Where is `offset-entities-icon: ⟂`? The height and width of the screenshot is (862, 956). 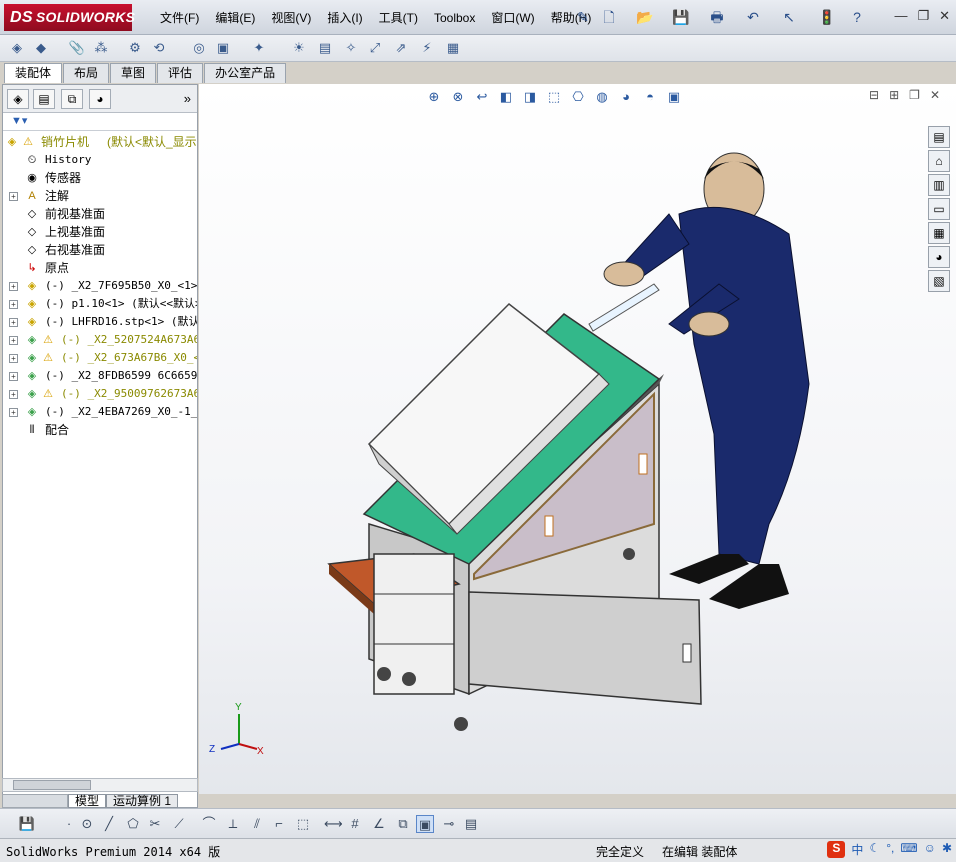
offset-entities-icon: ⟂ is located at coordinates (233, 824).